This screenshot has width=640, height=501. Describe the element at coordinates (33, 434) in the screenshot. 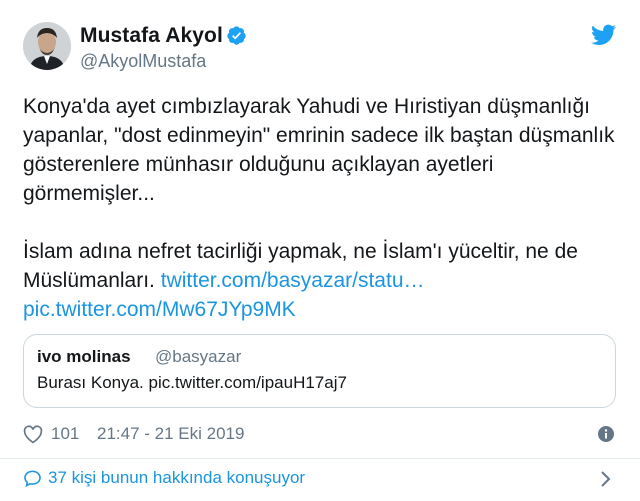

I see `heart-icon` at that location.